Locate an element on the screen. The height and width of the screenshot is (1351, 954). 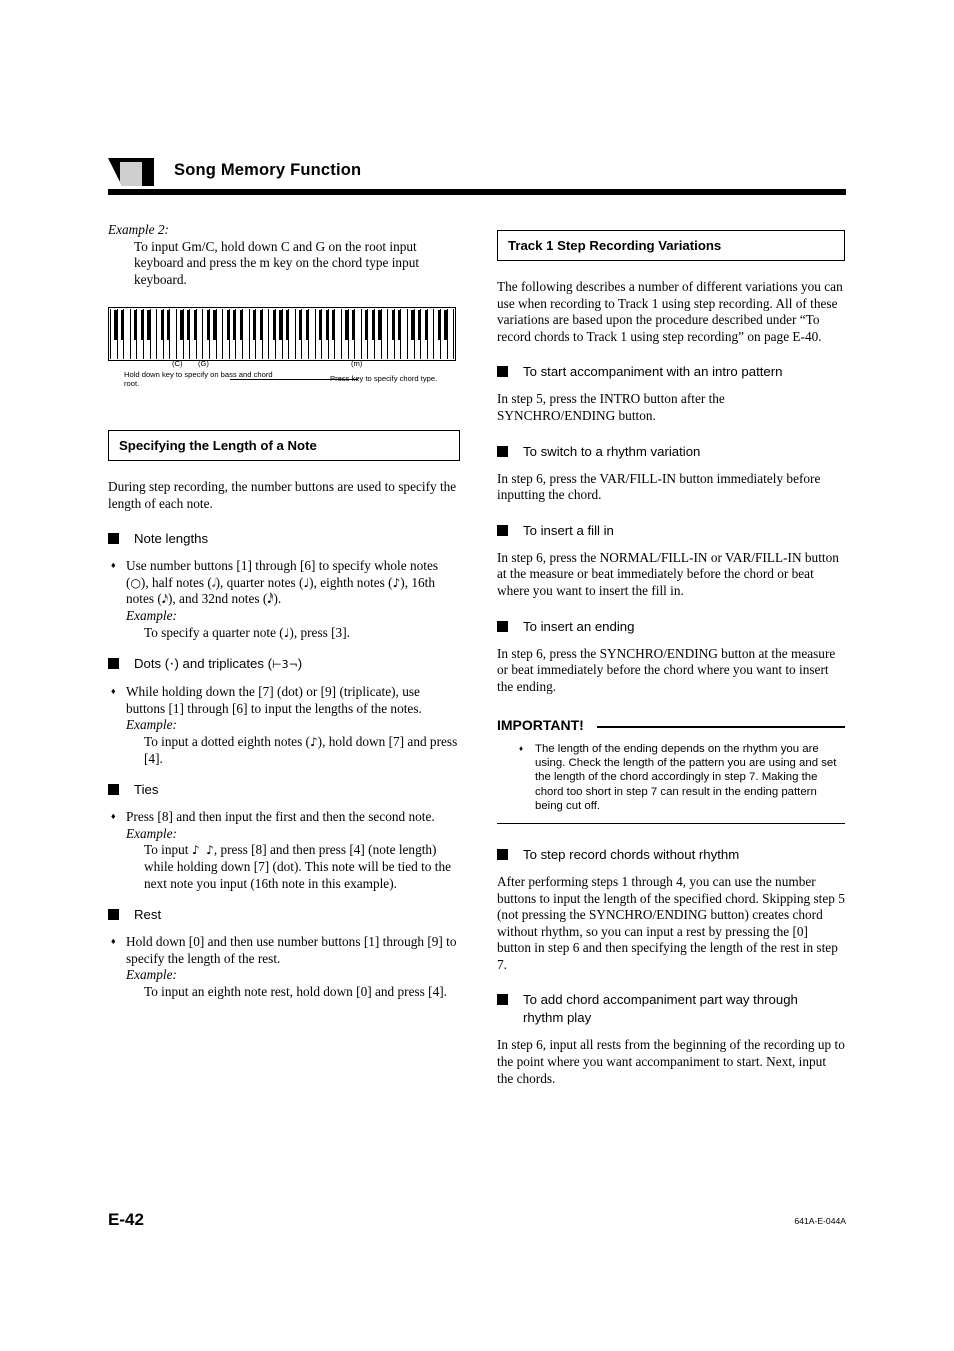
heading-dots-triplicates: Dots (·) and triplicates (⊢3¬) is located at coordinates (284, 664).